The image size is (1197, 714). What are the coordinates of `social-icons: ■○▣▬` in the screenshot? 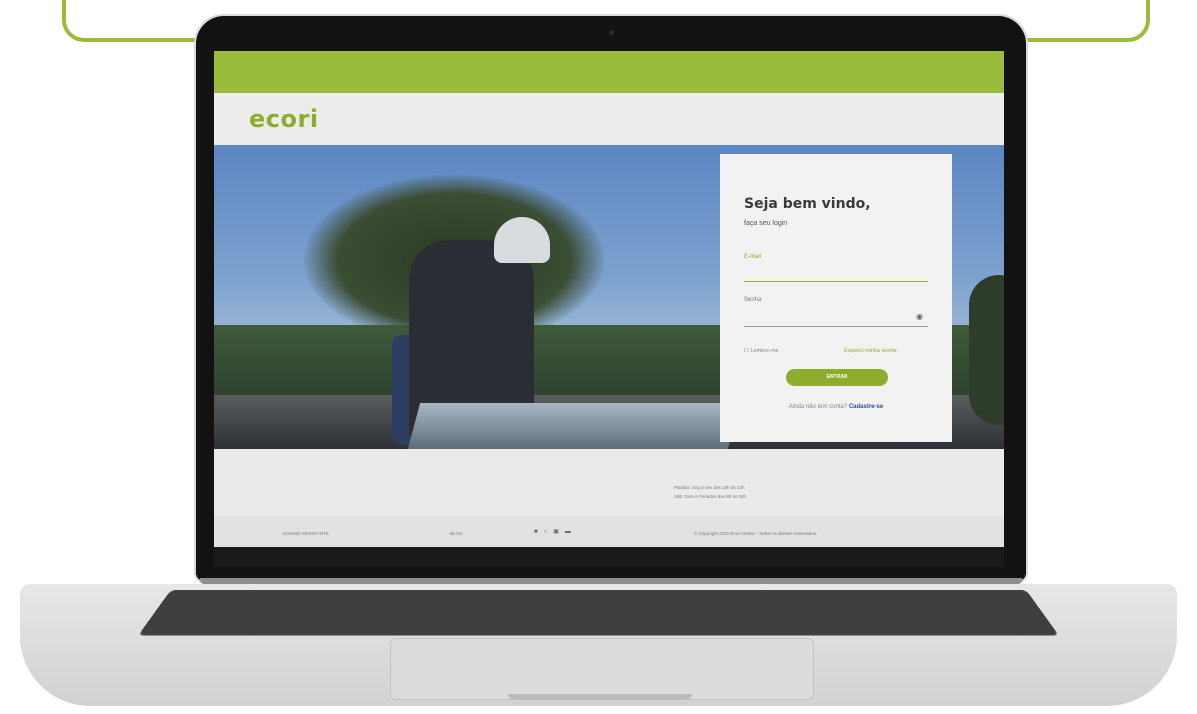 It's located at (555, 531).